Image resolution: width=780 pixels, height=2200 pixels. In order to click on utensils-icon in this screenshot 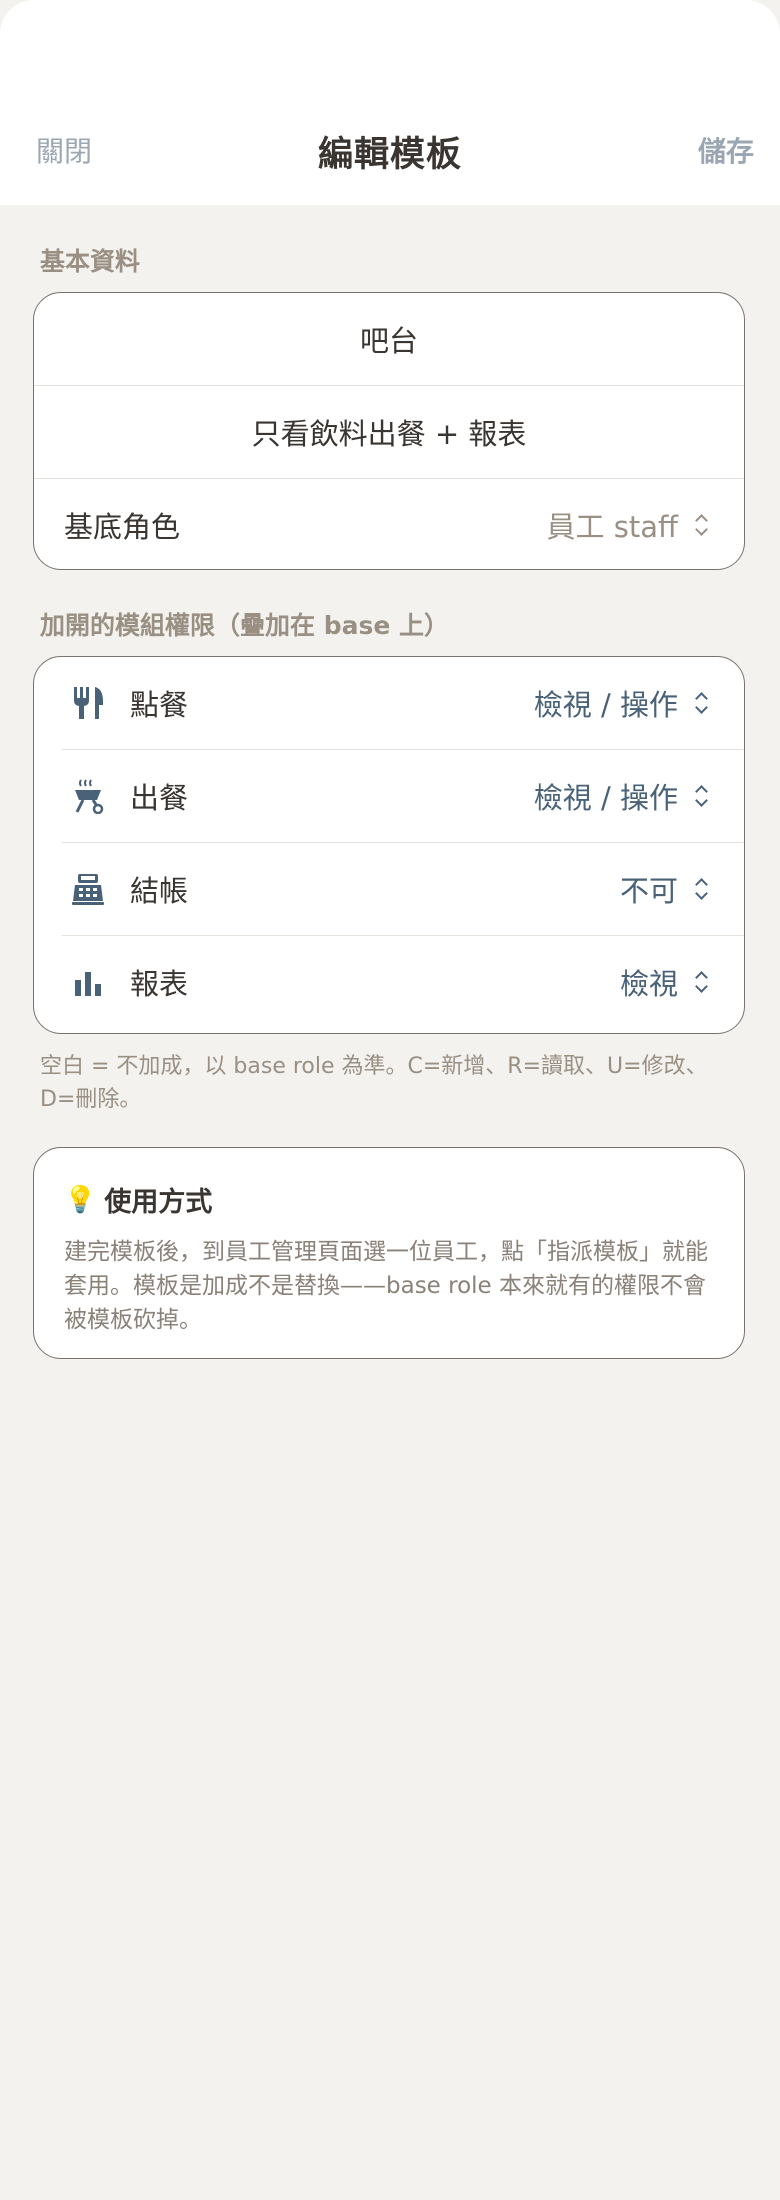, I will do `click(88, 703)`.